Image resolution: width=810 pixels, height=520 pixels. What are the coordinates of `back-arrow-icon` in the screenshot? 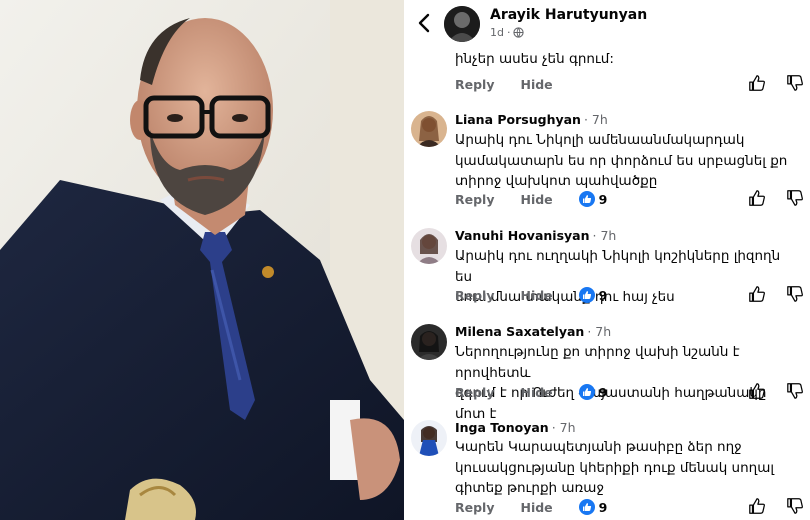 It's located at (425, 23).